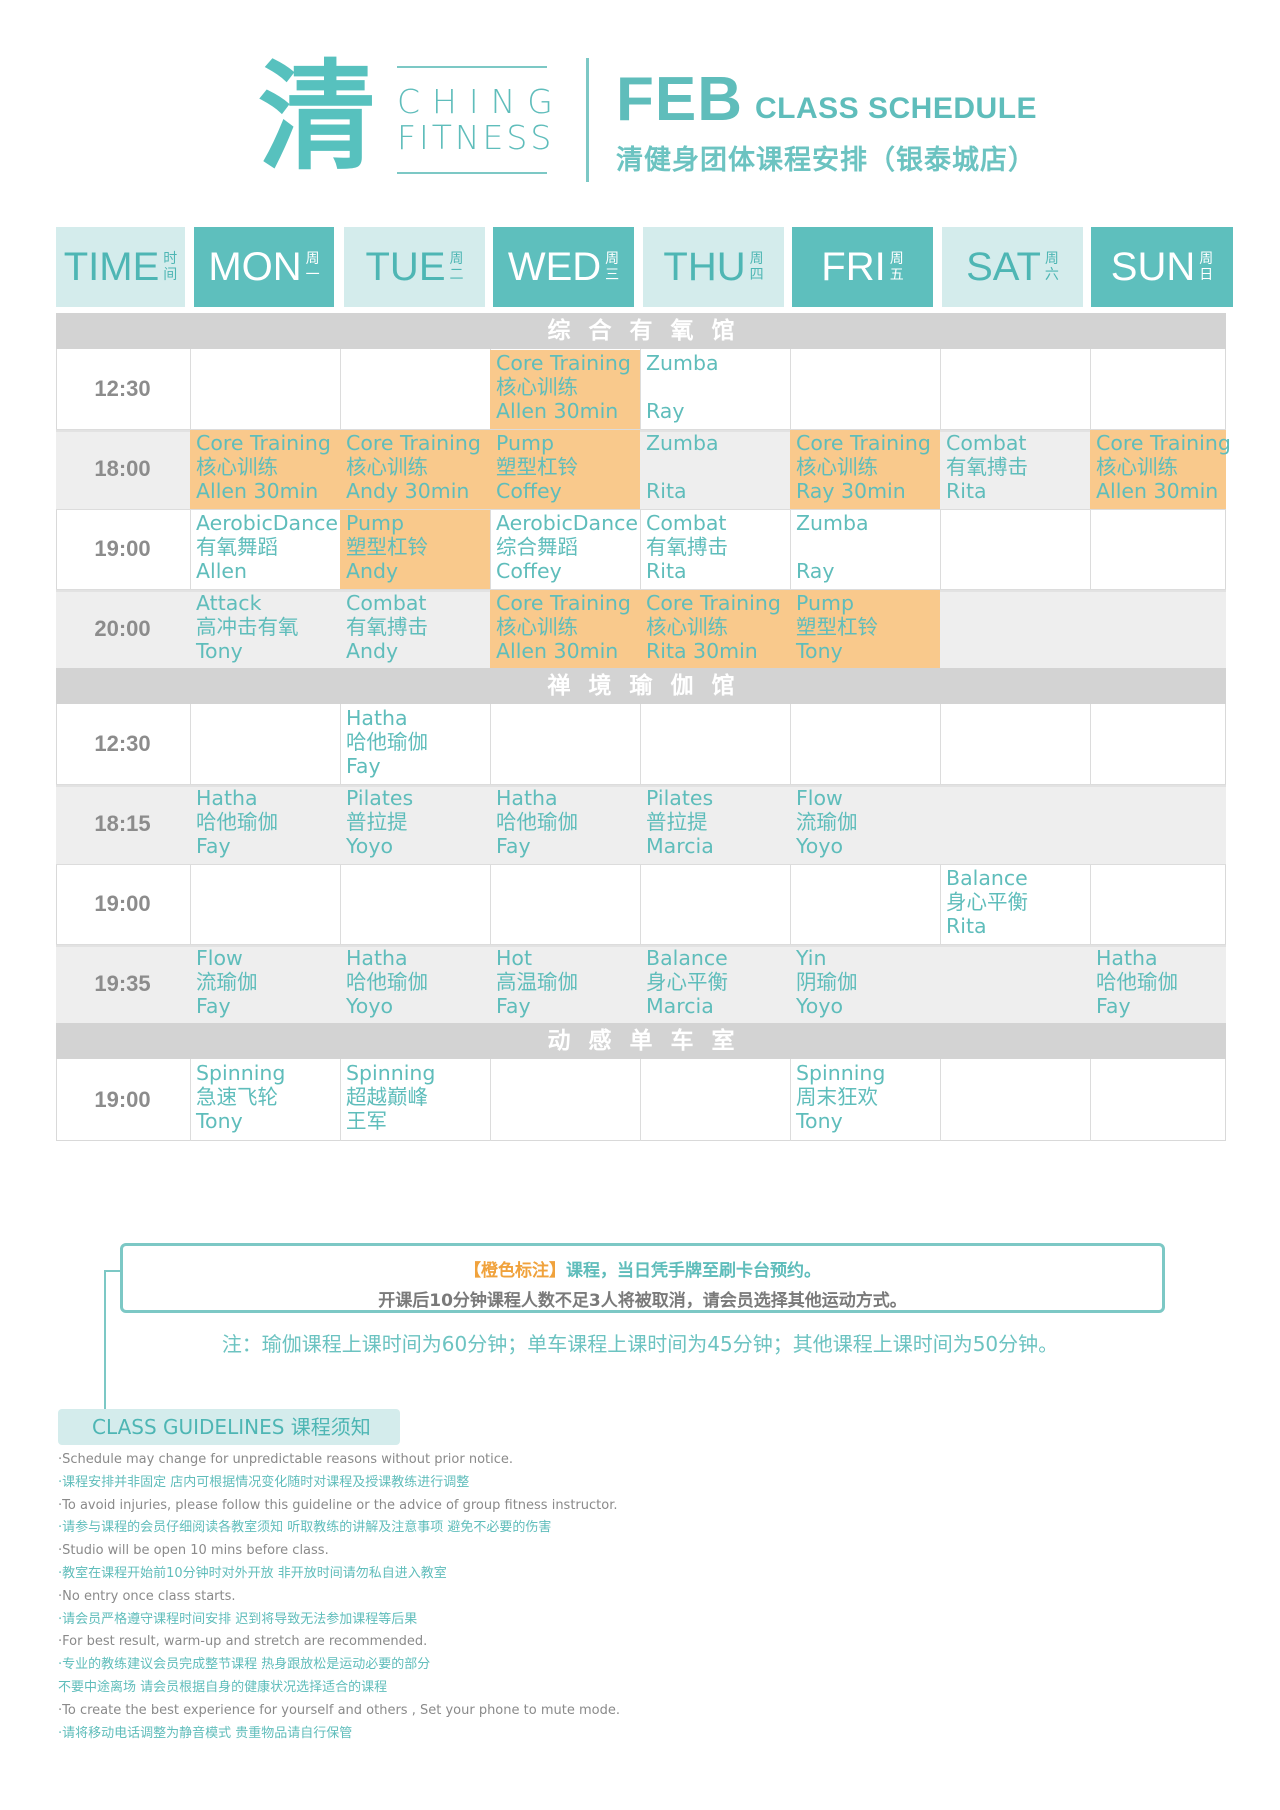  I want to click on day-header-cn: 周一, so click(313, 267).